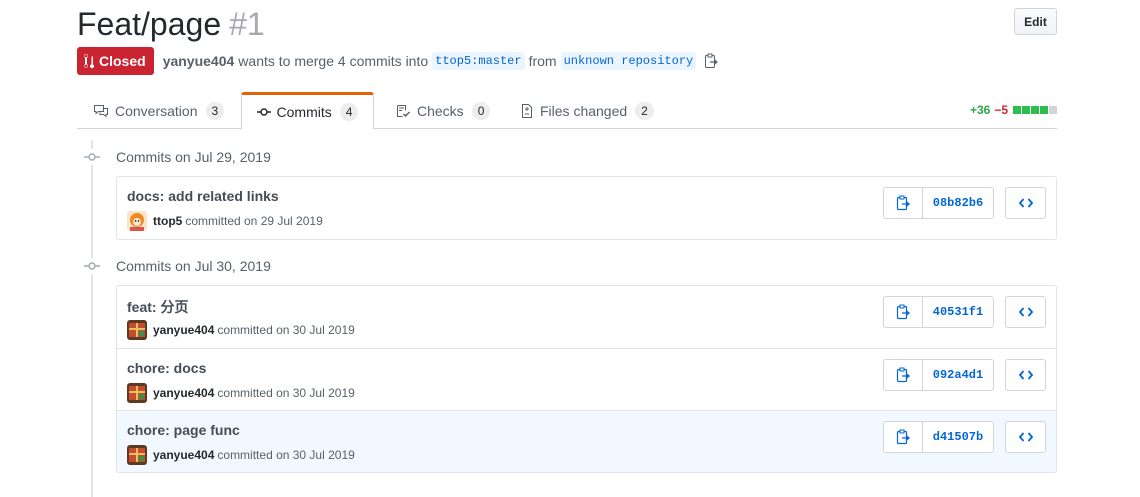 The width and height of the screenshot is (1140, 497). I want to click on diffstat-deletions: −5, so click(1001, 110).